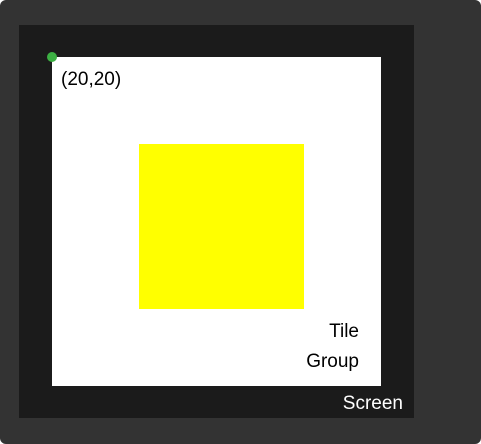 This screenshot has height=444, width=481. I want to click on tile-label: Tile, so click(344, 331).